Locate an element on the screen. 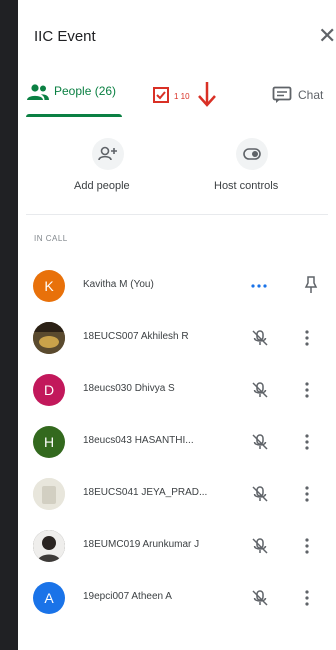 The image size is (336, 650). tab-chat: Chat is located at coordinates (304, 95).